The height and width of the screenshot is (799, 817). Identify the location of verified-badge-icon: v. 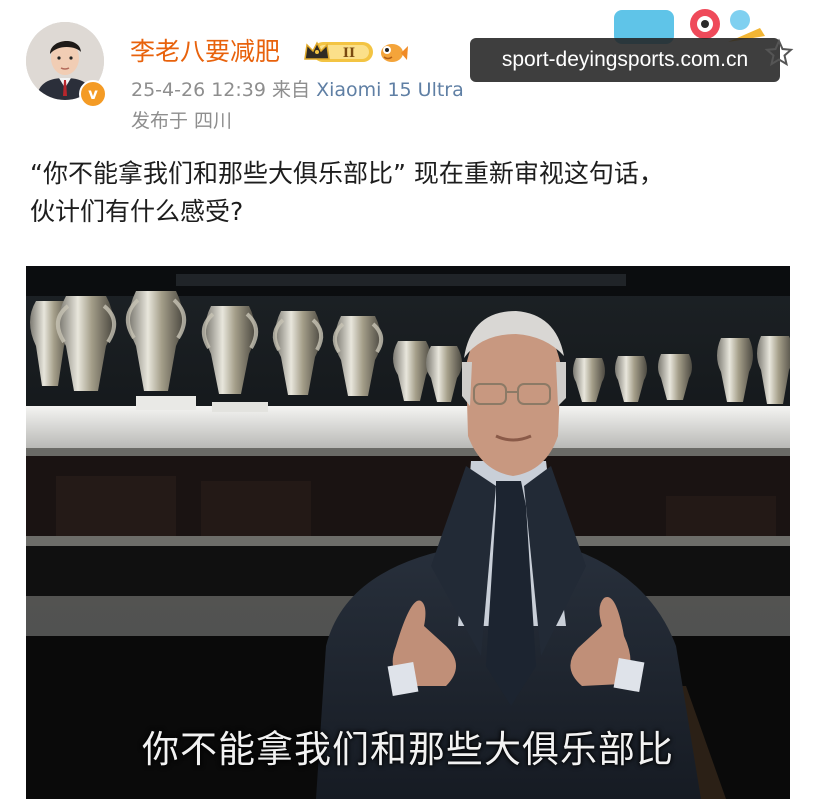
(93, 94).